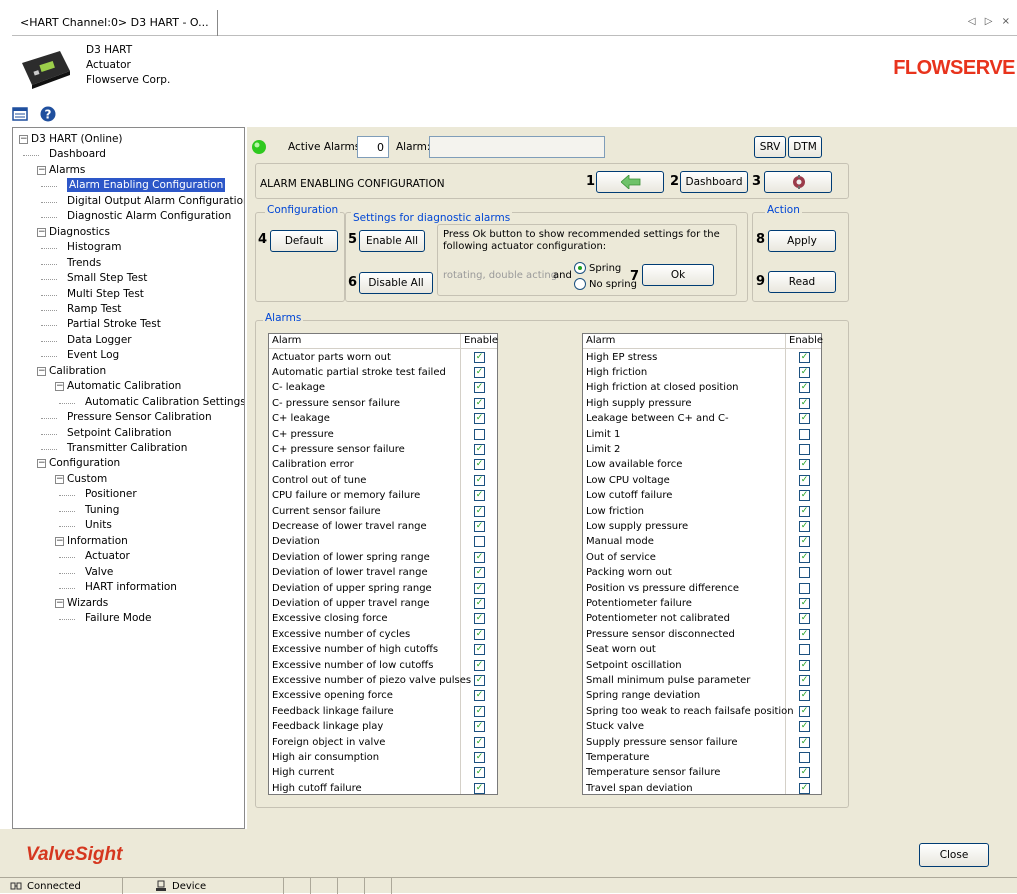  I want to click on close-button: Close, so click(954, 855).